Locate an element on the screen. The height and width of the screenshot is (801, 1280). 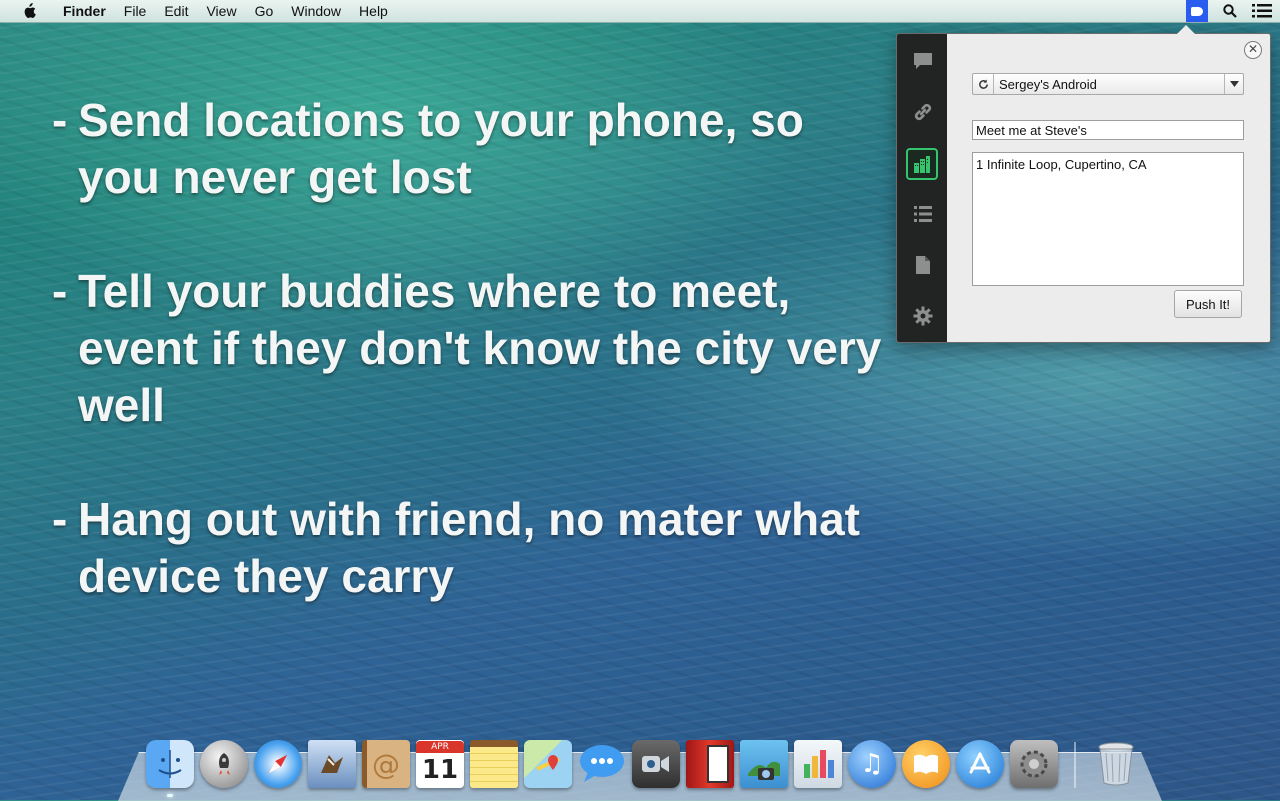
notification-center-icon is located at coordinates (1262, 11).